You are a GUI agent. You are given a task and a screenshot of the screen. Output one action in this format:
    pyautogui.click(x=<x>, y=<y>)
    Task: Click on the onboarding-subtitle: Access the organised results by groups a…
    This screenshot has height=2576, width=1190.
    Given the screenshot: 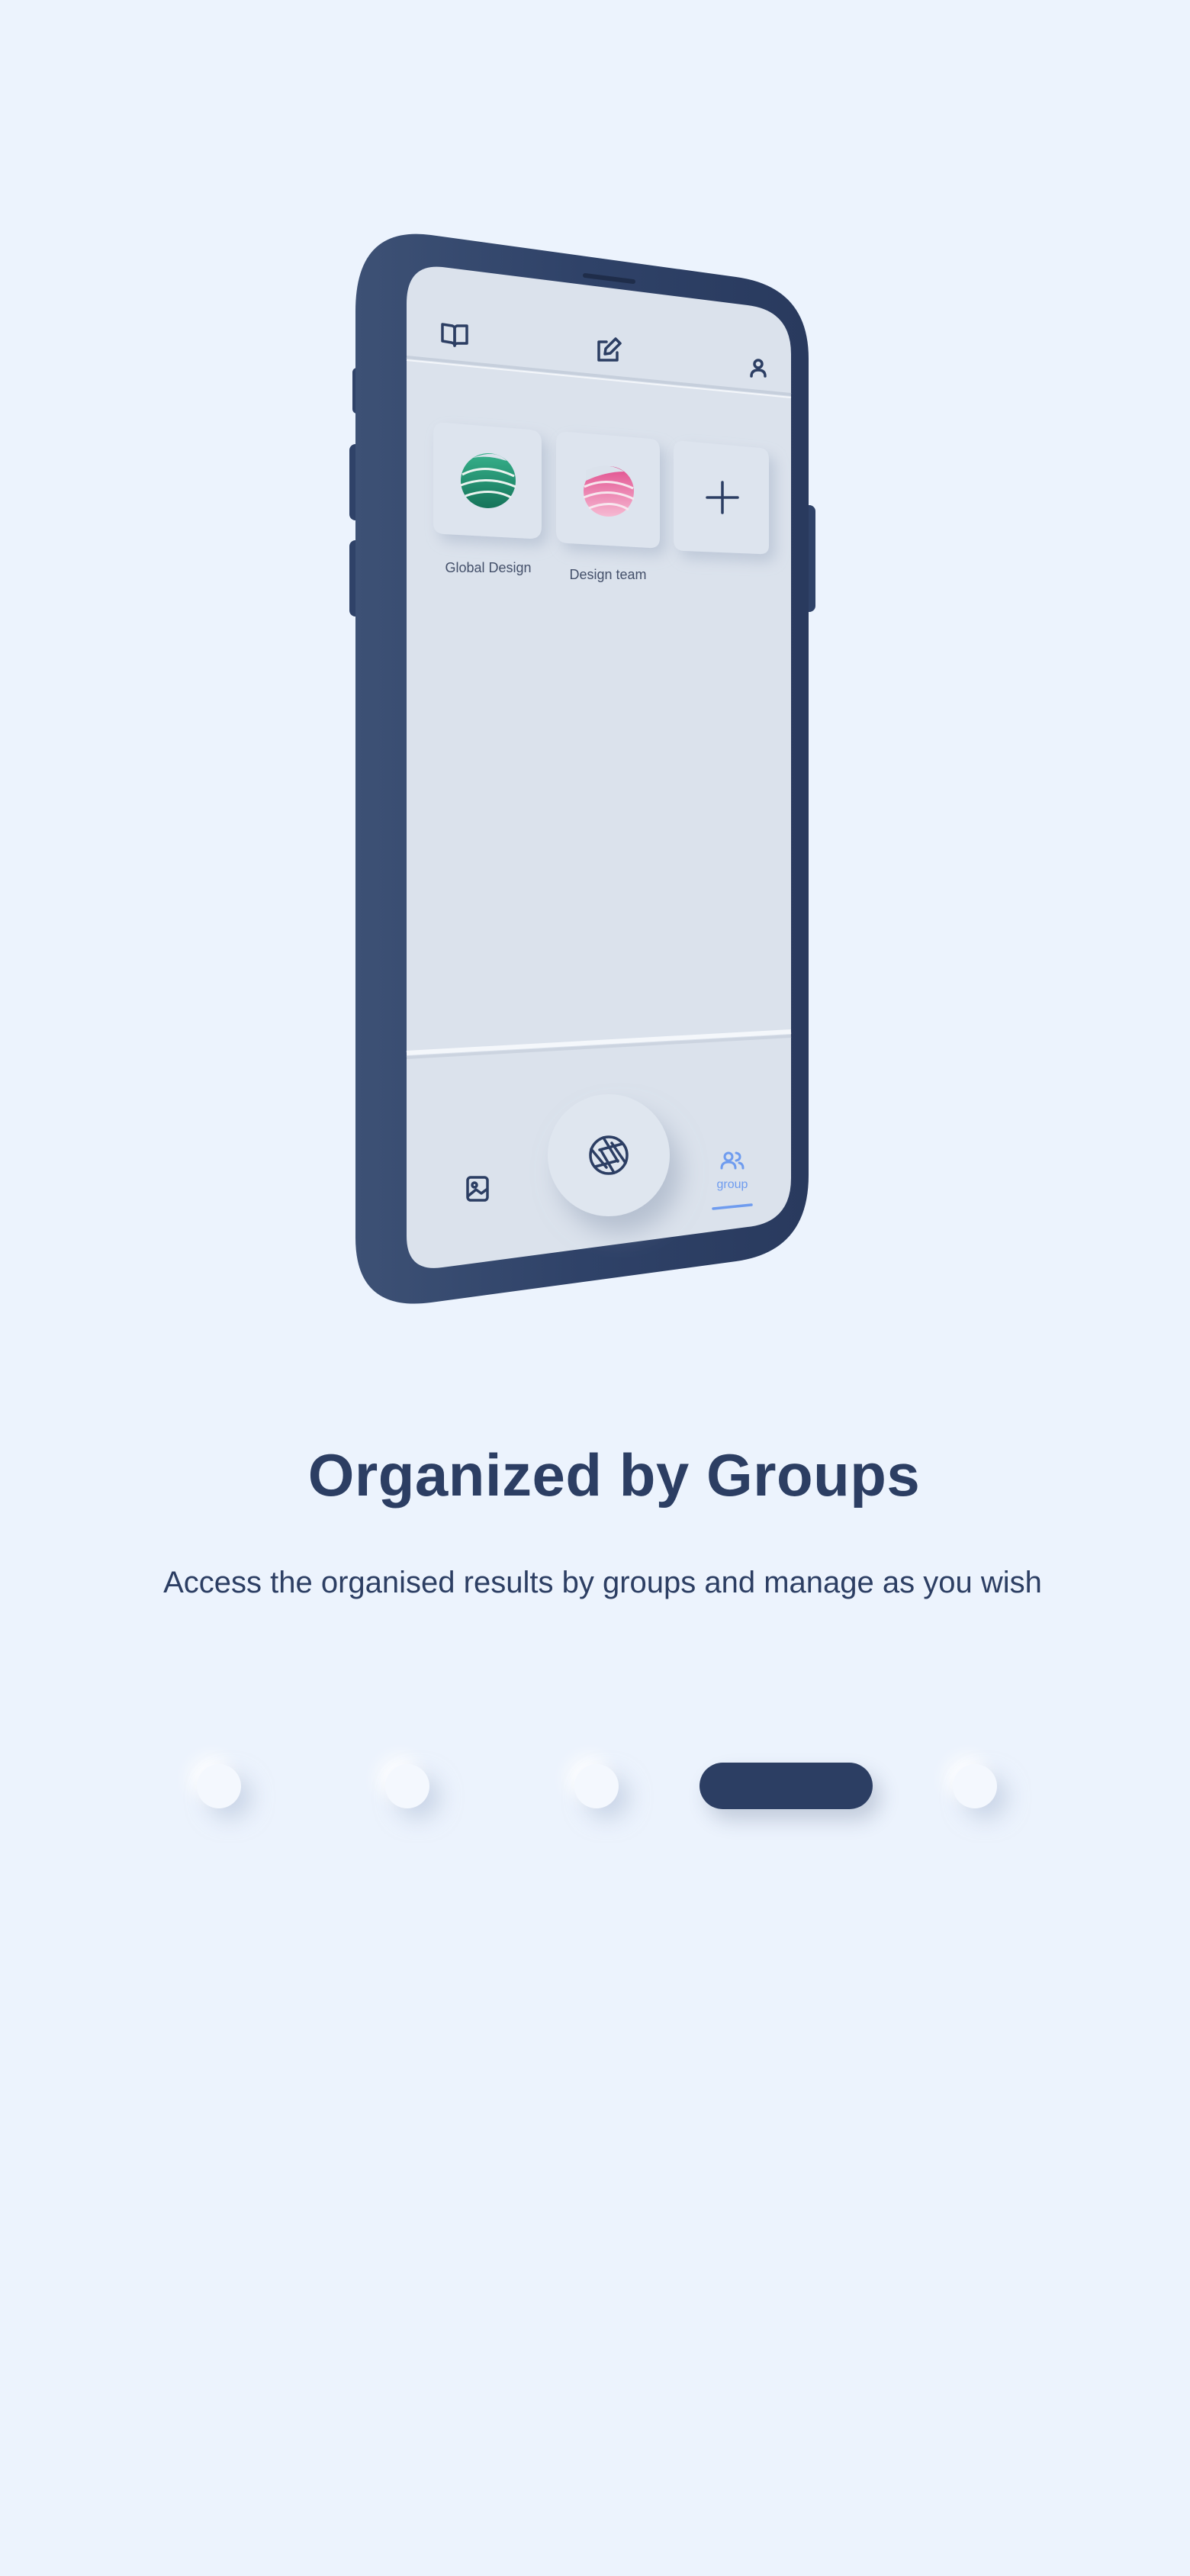 What is the action you would take?
    pyautogui.click(x=602, y=1582)
    